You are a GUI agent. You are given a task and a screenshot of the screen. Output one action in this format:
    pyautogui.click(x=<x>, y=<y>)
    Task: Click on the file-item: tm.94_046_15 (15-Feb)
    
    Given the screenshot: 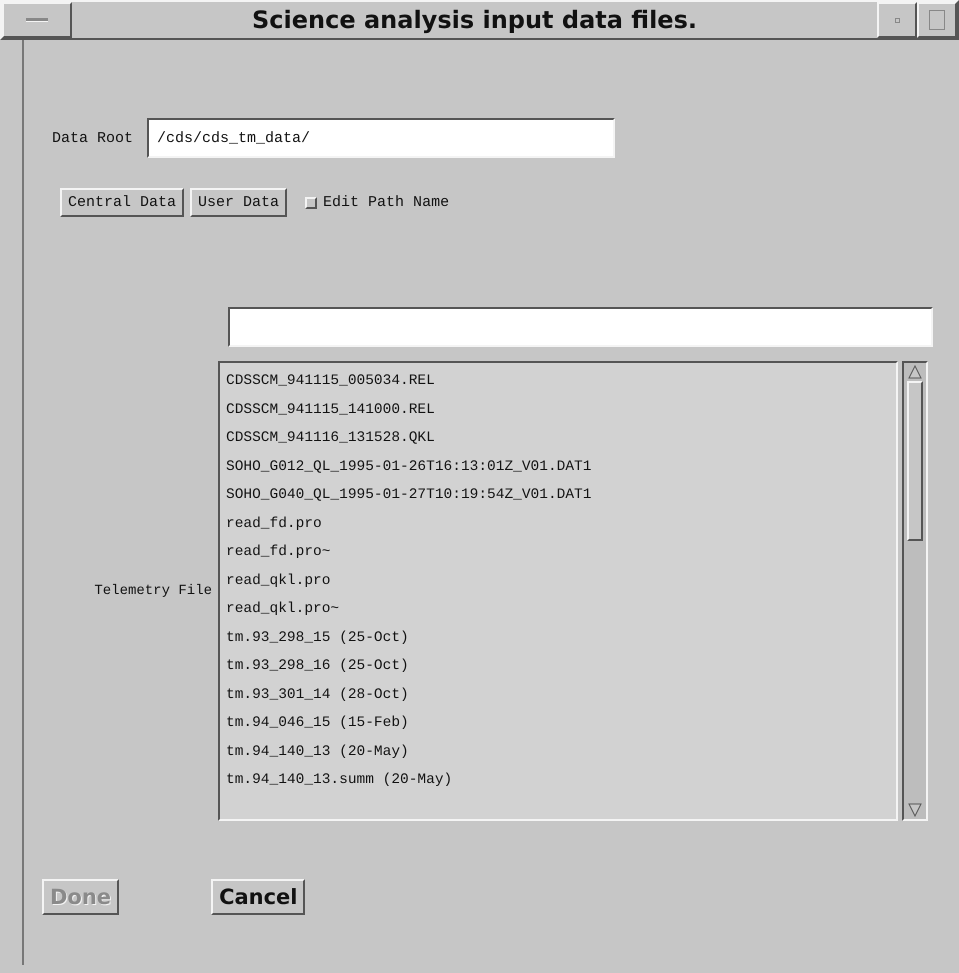 What is the action you would take?
    pyautogui.click(x=317, y=723)
    